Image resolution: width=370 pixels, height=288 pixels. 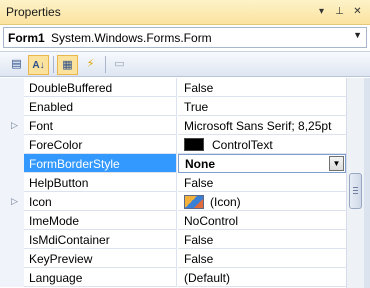 I want to click on property-row-helpbutton: HelpButton False, so click(x=173, y=182).